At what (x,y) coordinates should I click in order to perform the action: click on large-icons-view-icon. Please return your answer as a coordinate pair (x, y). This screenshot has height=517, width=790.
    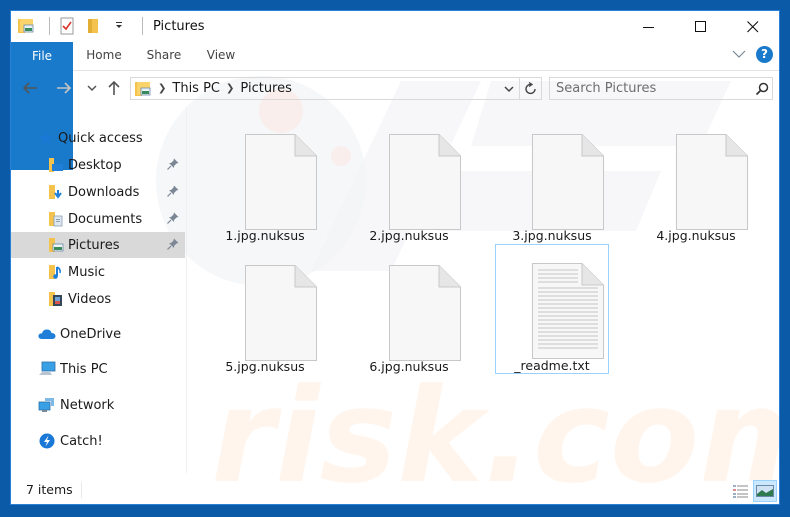
    Looking at the image, I should click on (765, 491).